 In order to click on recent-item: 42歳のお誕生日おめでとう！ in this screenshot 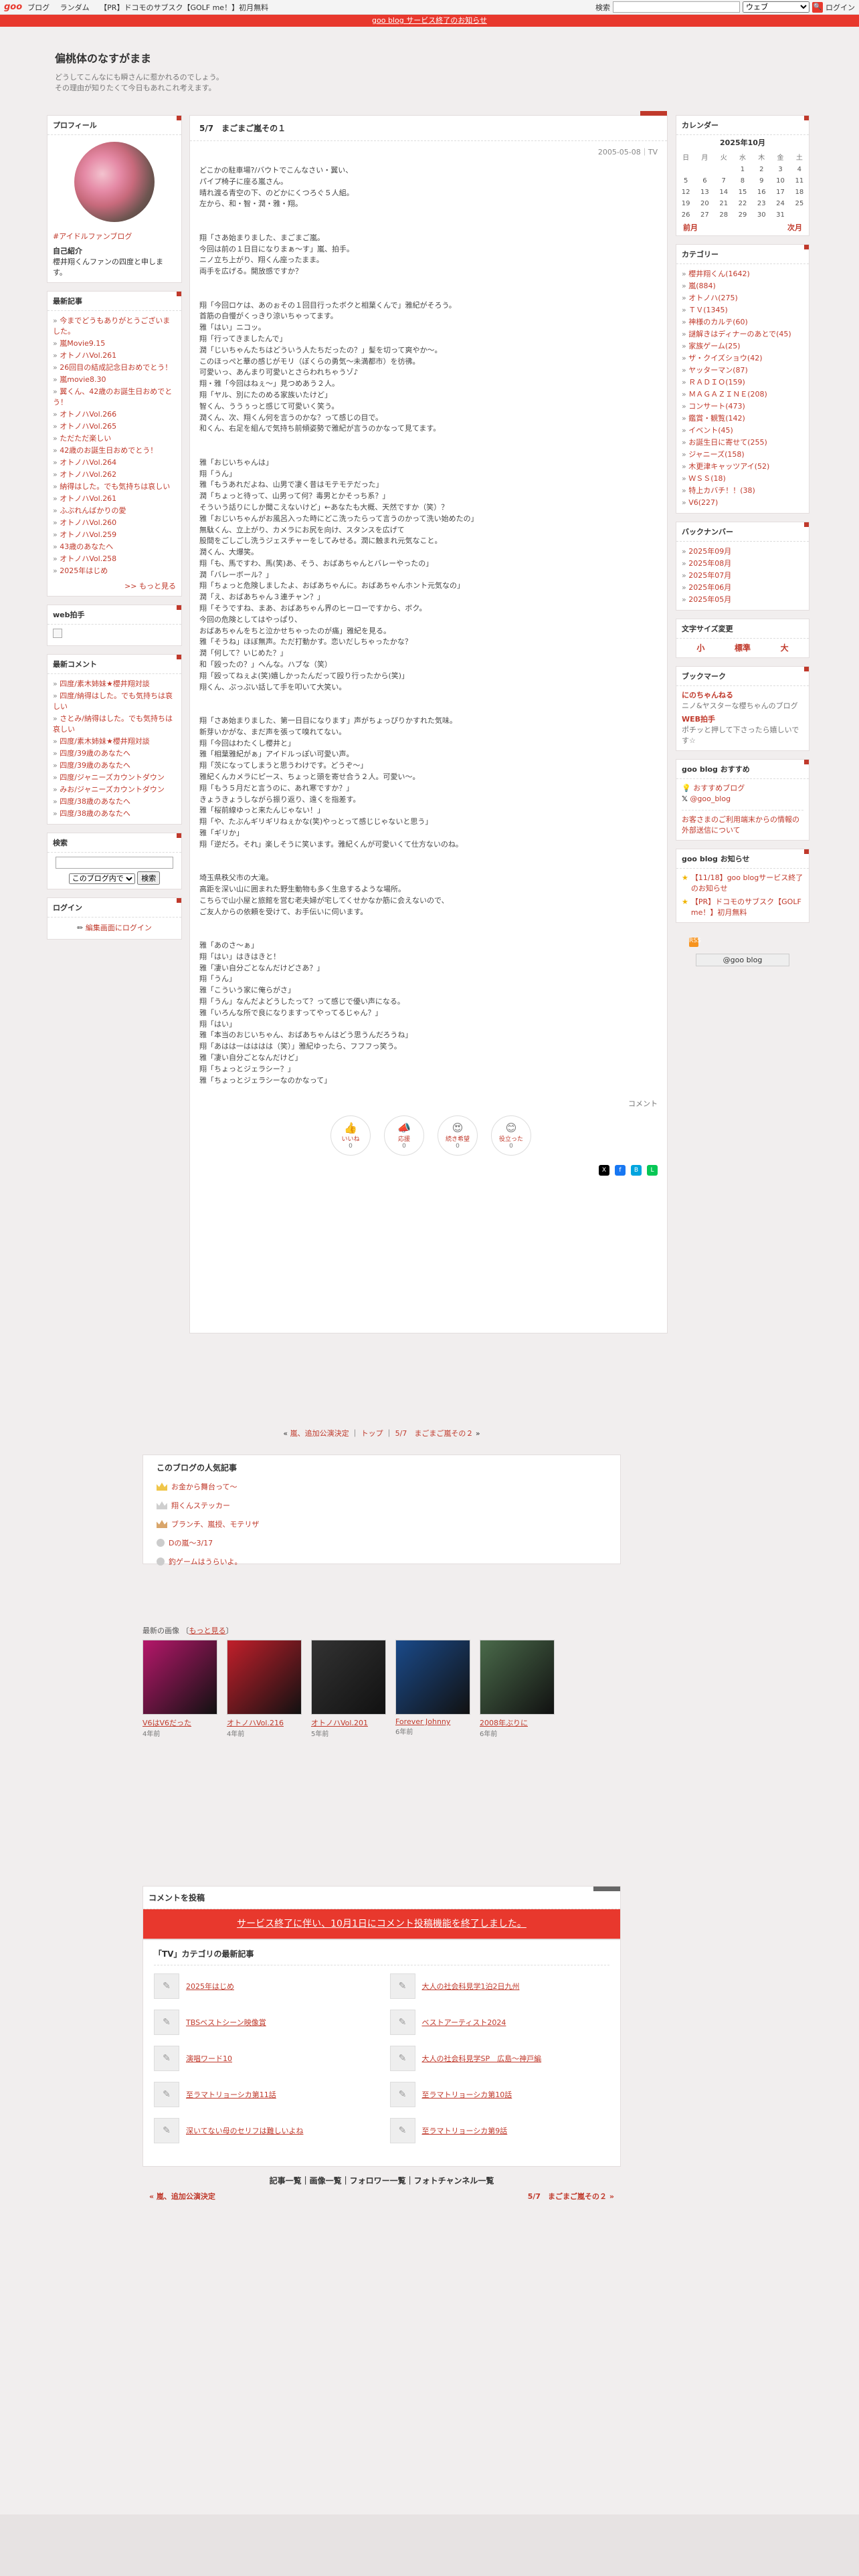, I will do `click(114, 451)`.